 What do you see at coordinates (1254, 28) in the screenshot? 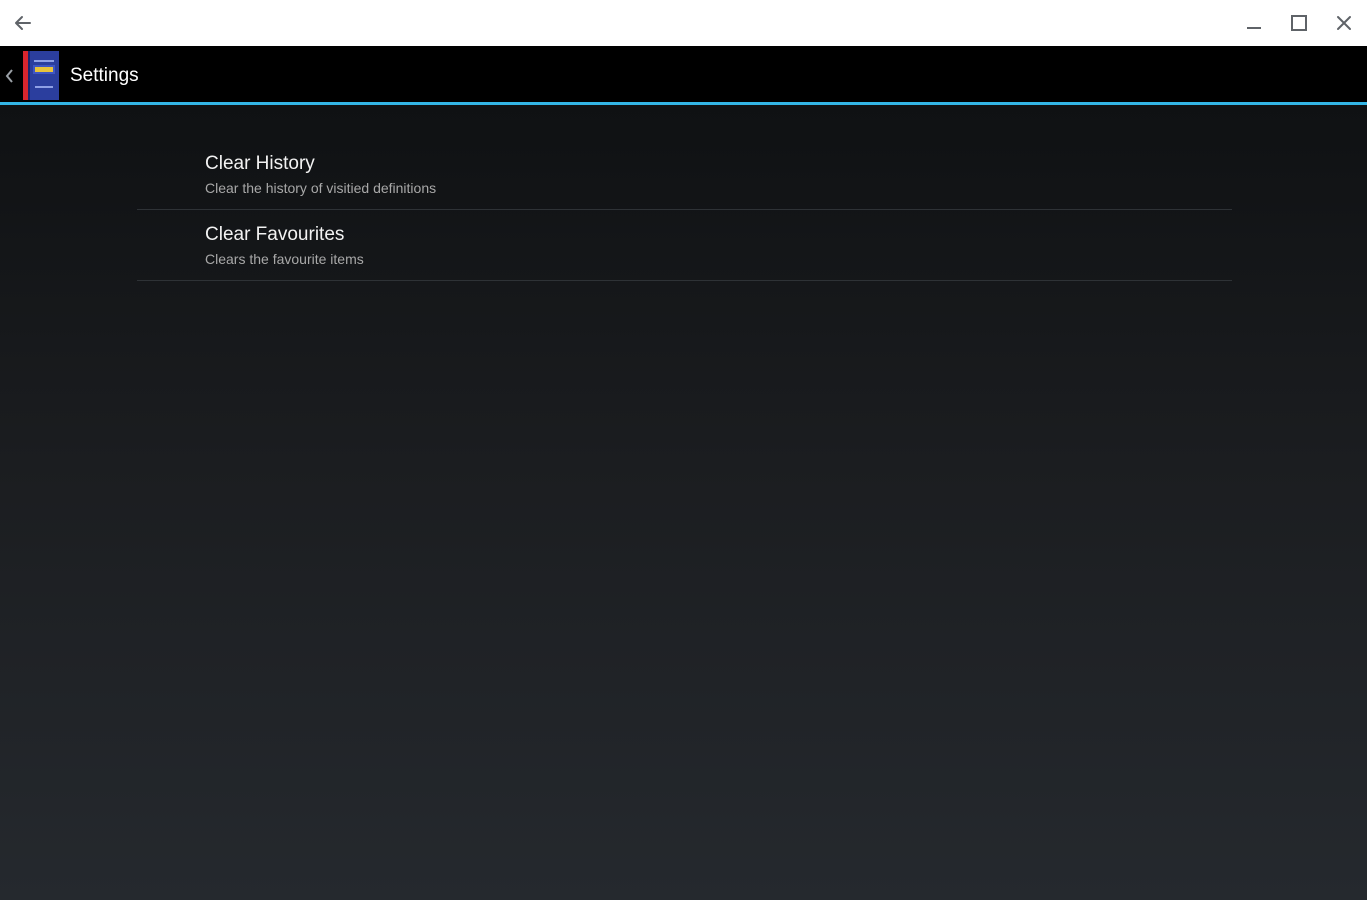
I see `minimize-icon` at bounding box center [1254, 28].